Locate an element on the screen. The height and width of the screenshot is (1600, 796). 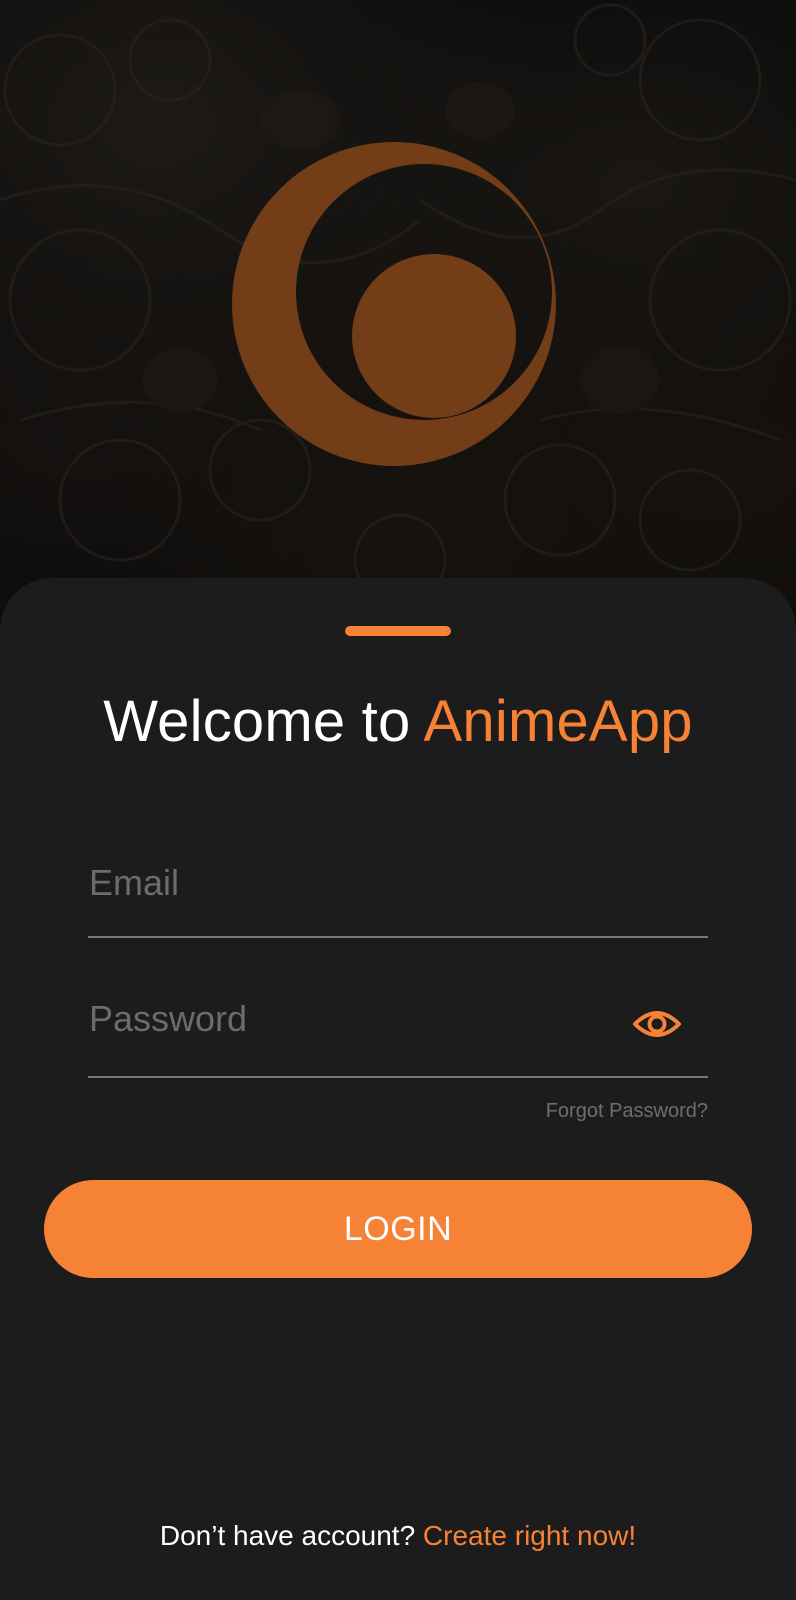
sheet-drag-handle is located at coordinates (398, 631).